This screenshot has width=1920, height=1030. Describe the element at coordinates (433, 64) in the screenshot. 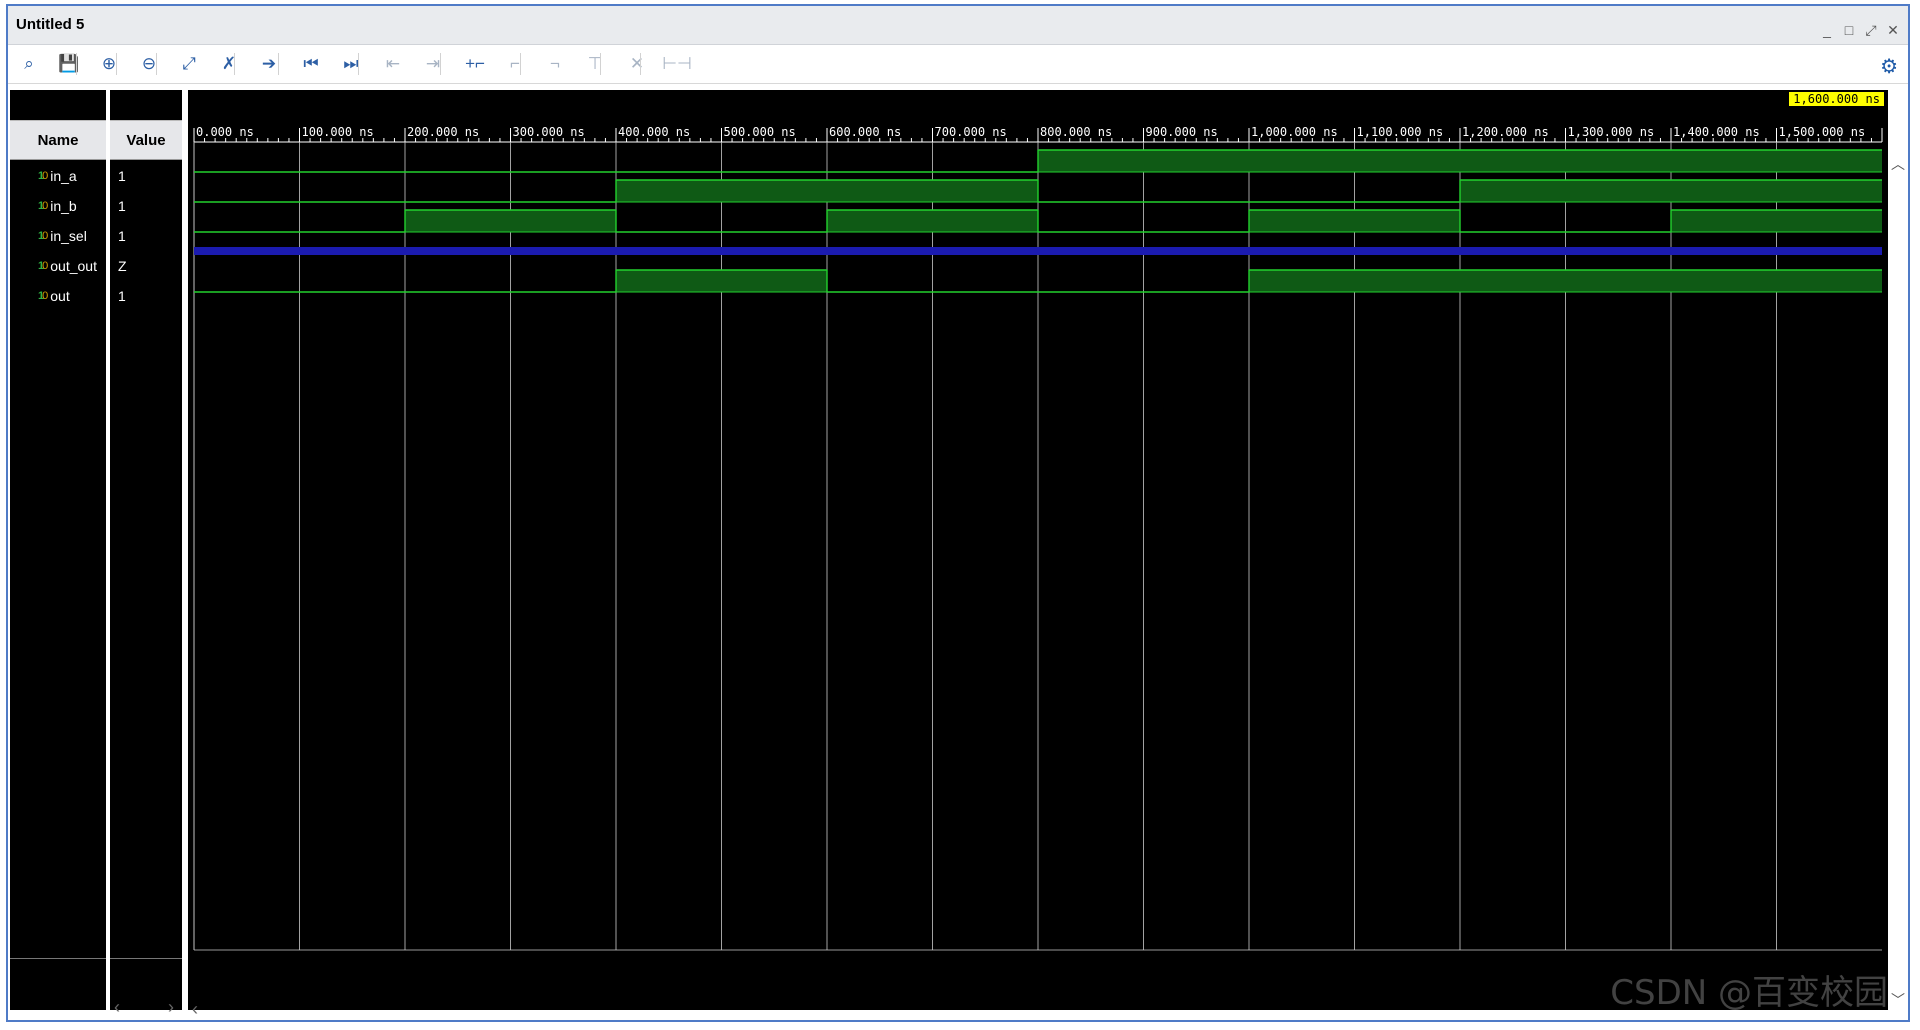

I see `next-transition-icon: ⇥` at that location.